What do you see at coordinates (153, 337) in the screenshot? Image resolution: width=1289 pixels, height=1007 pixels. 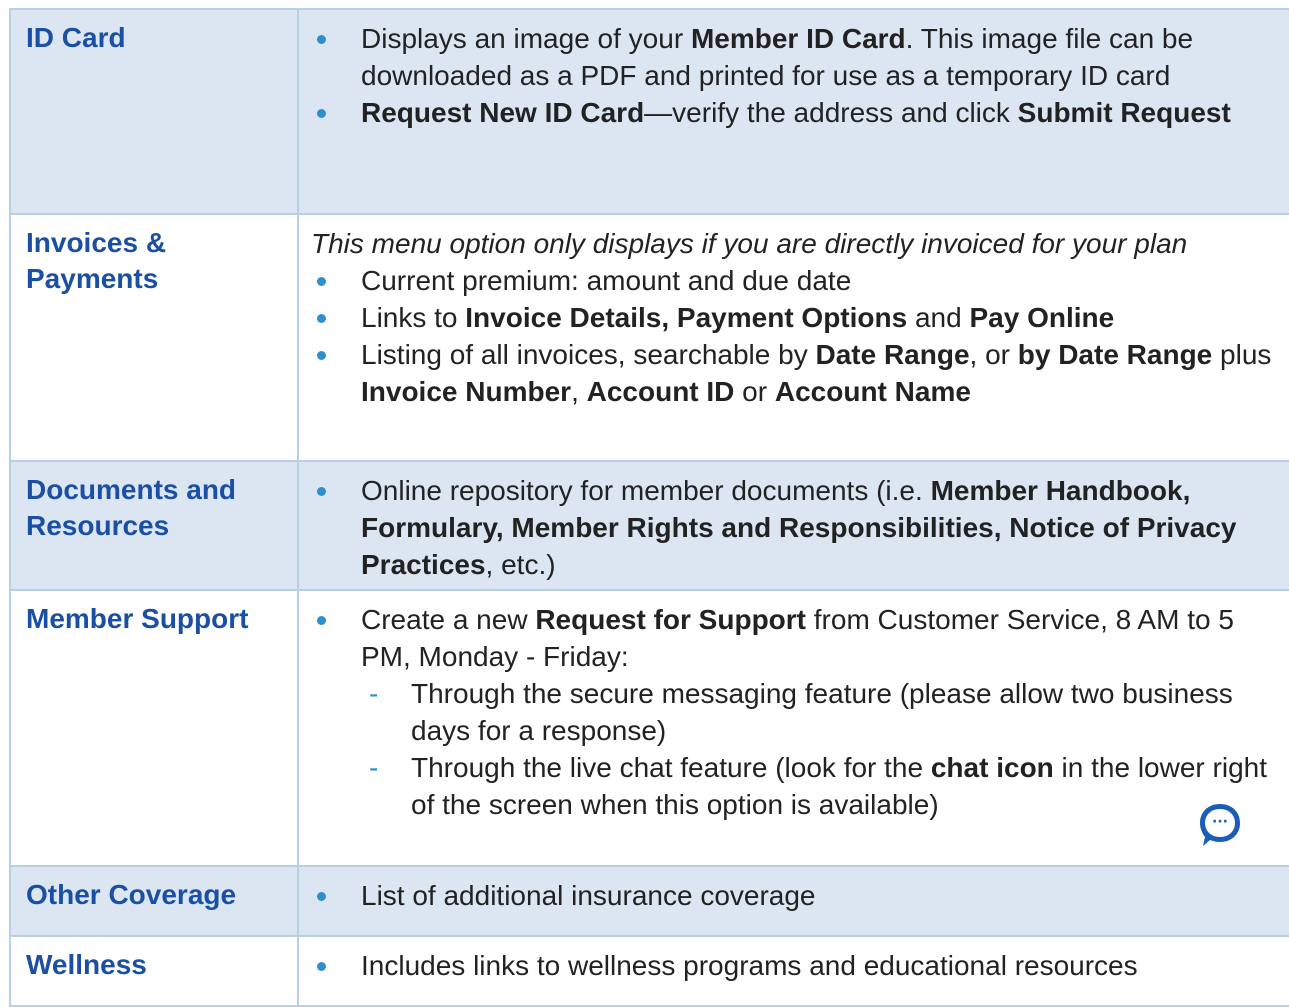 I see `term-cell: Invoices & Payments` at bounding box center [153, 337].